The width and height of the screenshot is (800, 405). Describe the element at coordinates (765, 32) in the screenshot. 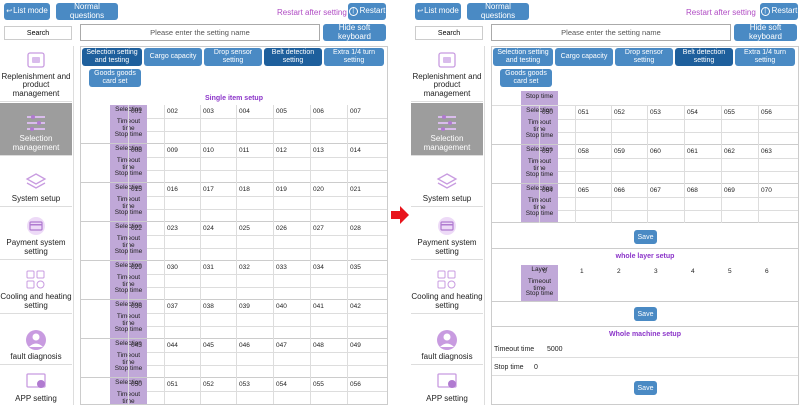

I see `hide-keyboard-button: Hide soft keyboard` at that location.